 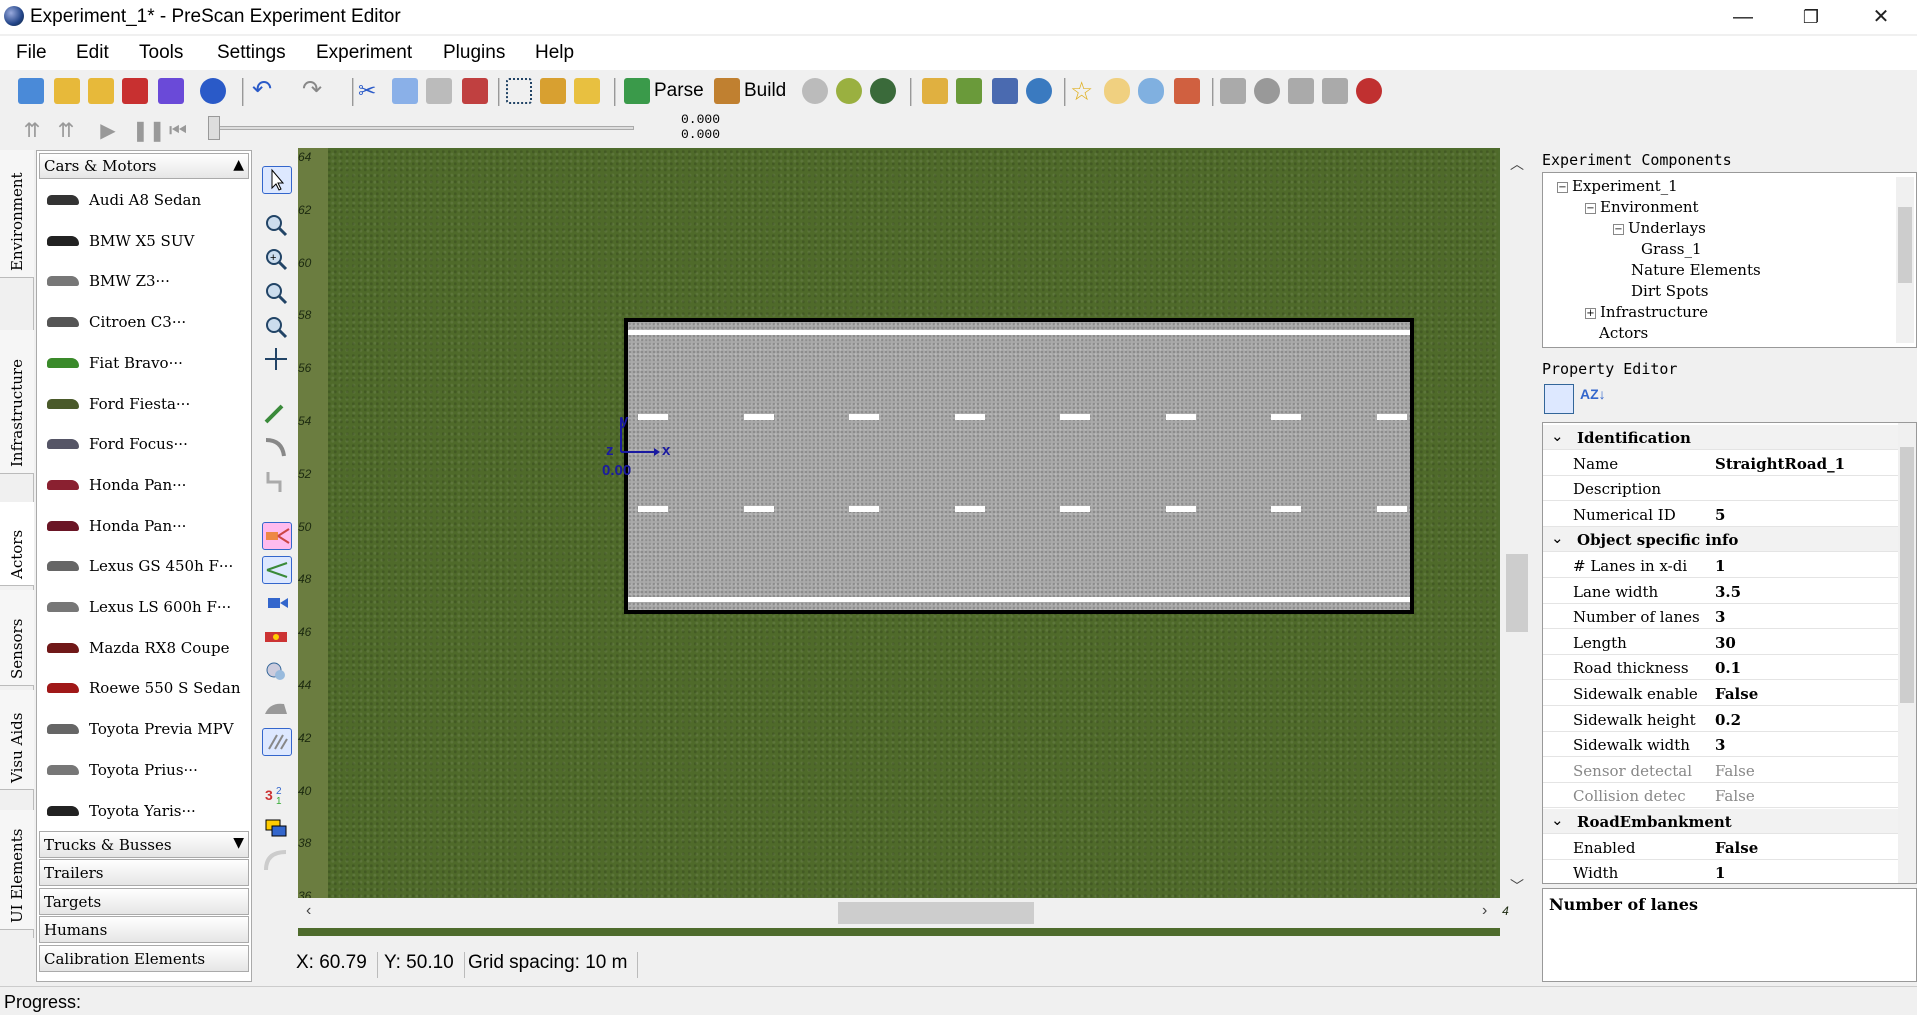 I want to click on step-icon: ⇈, so click(x=66, y=131).